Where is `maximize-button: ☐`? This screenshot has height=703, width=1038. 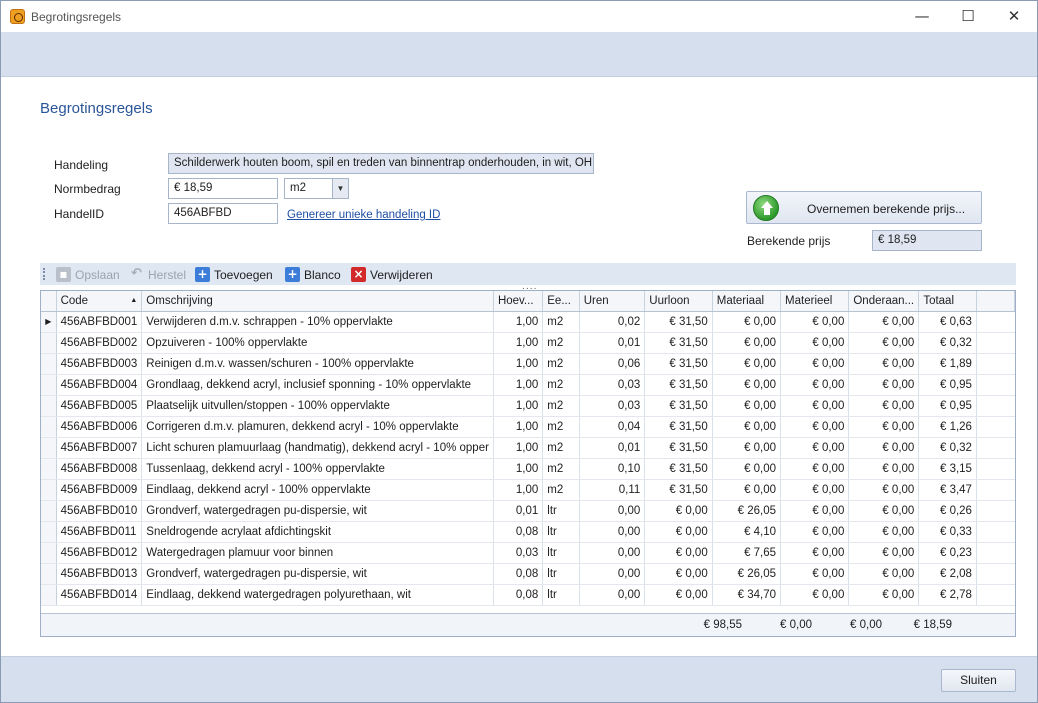
maximize-button: ☐ is located at coordinates (968, 16).